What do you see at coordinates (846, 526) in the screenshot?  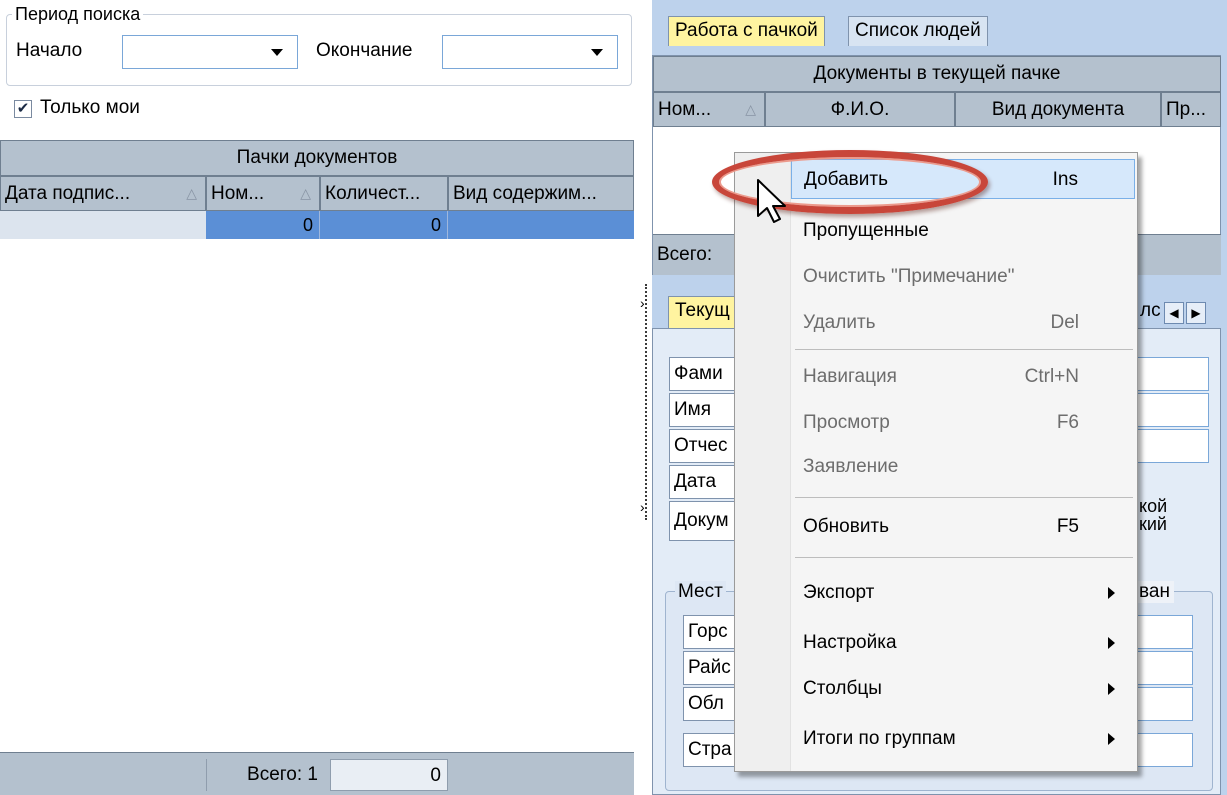 I see `menu-item-label: Обновить` at bounding box center [846, 526].